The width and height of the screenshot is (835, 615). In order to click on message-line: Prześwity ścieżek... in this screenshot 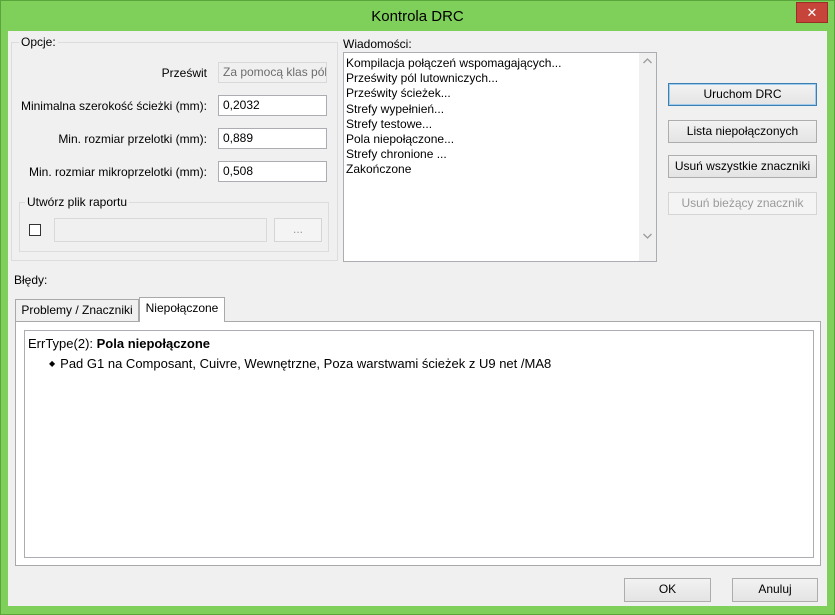, I will do `click(398, 93)`.